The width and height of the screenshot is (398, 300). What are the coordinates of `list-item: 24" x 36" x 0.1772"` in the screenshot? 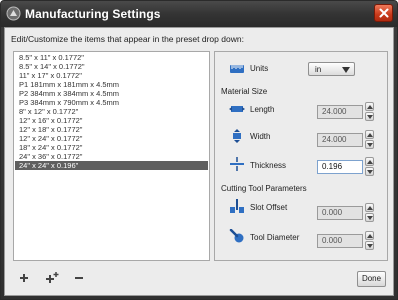 It's located at (111, 156).